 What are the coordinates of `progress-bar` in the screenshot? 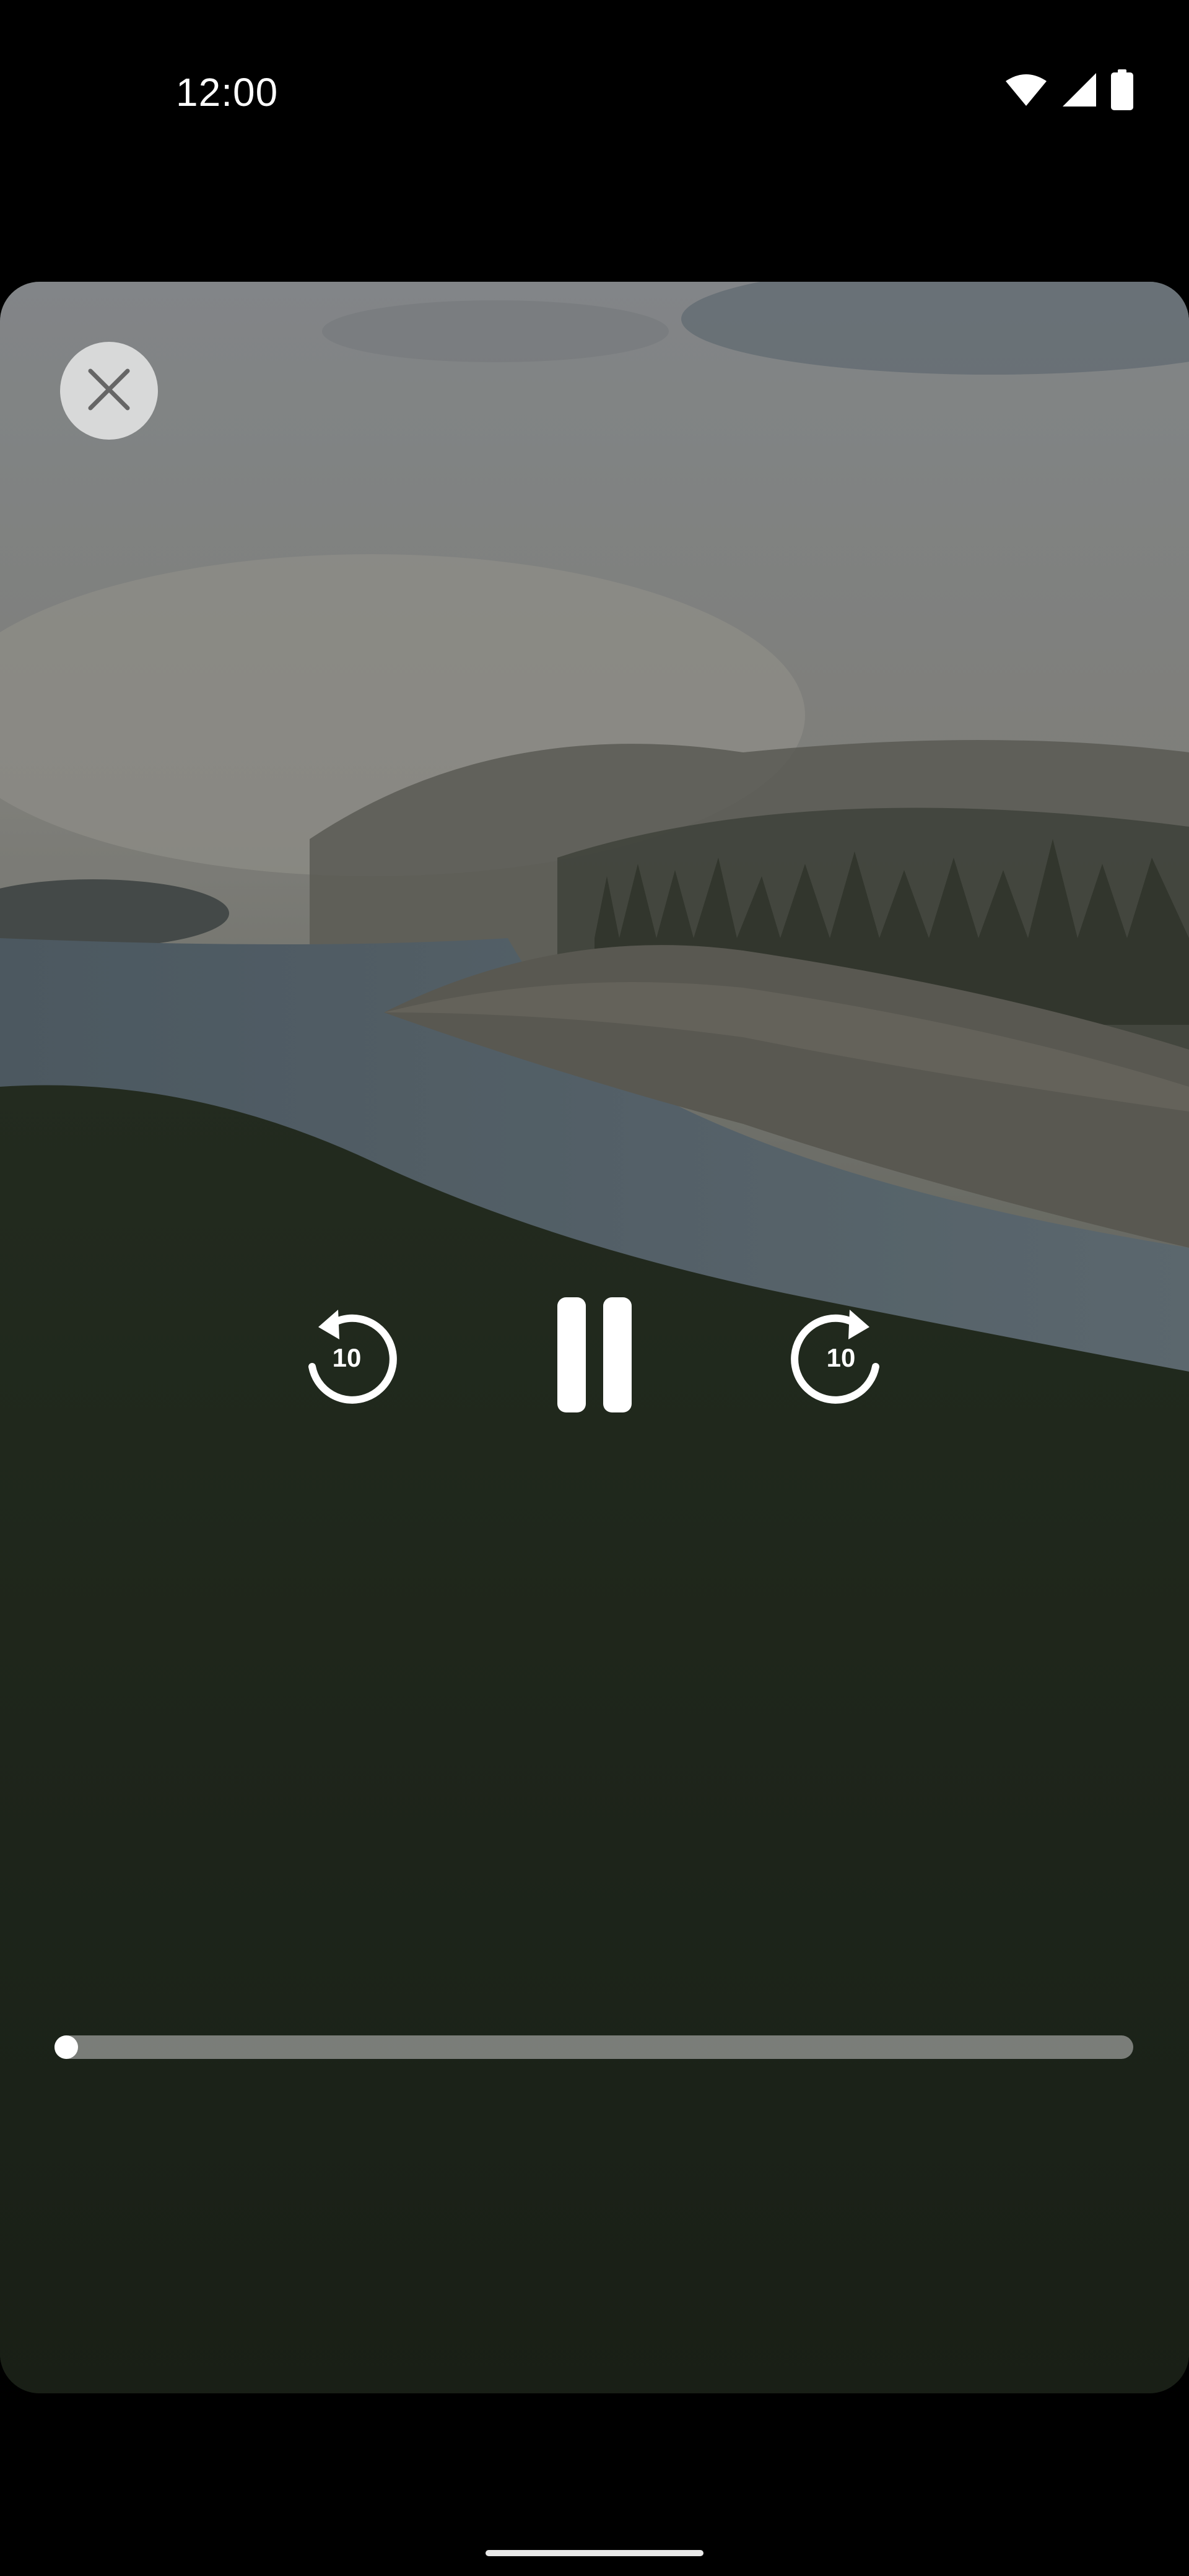 It's located at (593, 2047).